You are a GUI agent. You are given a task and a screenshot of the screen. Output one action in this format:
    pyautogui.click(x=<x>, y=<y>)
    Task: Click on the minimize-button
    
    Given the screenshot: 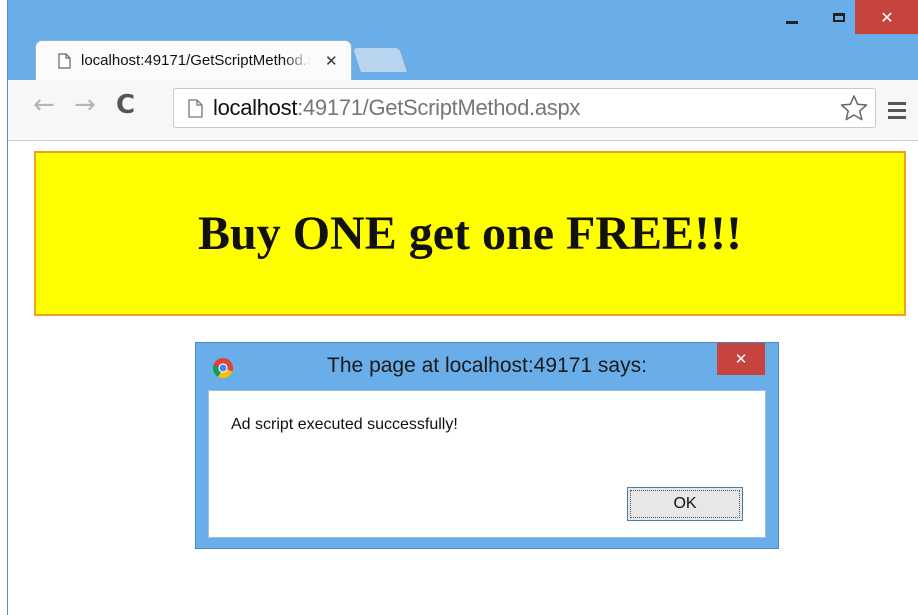 What is the action you would take?
    pyautogui.click(x=792, y=17)
    